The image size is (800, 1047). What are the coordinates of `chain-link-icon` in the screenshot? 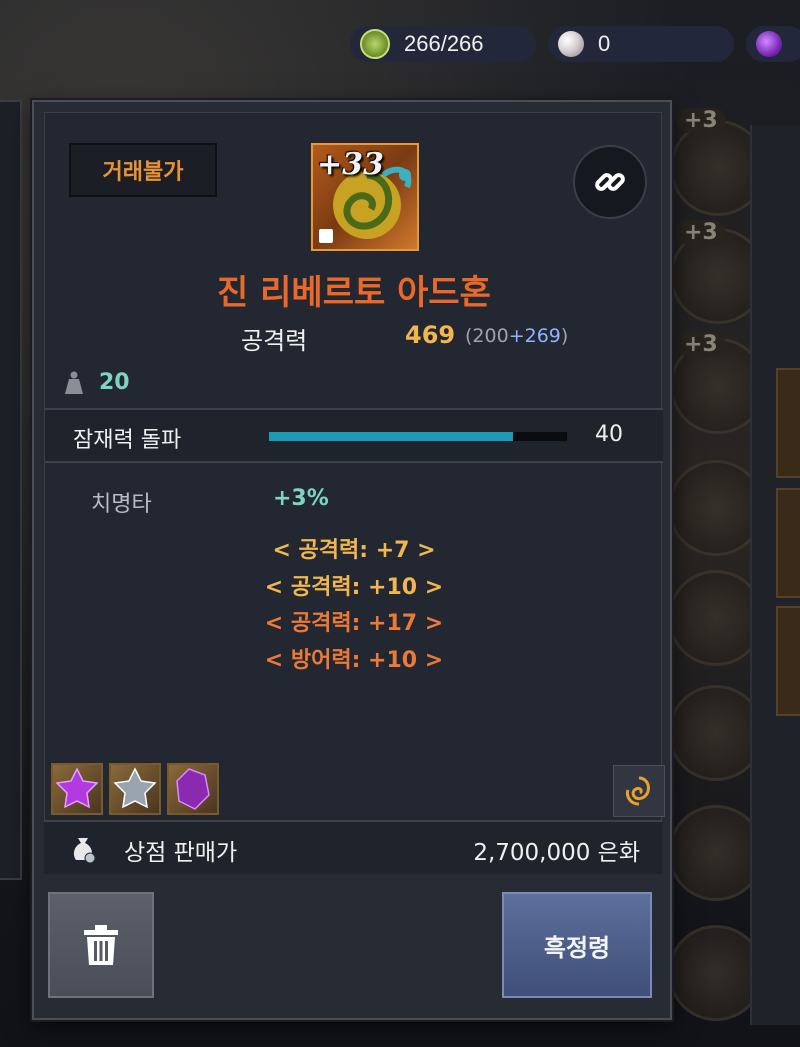 It's located at (610, 182).